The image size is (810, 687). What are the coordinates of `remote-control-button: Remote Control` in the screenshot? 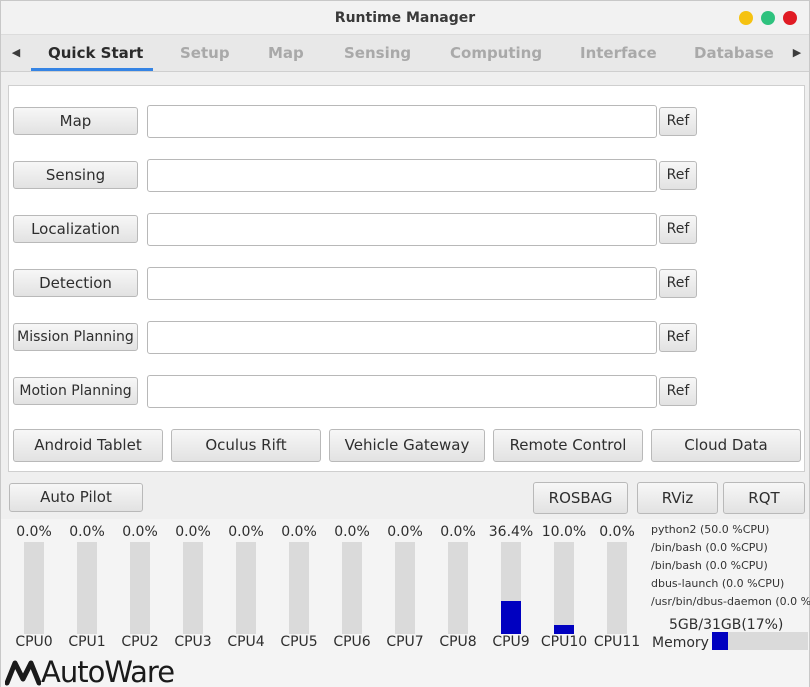 It's located at (568, 445).